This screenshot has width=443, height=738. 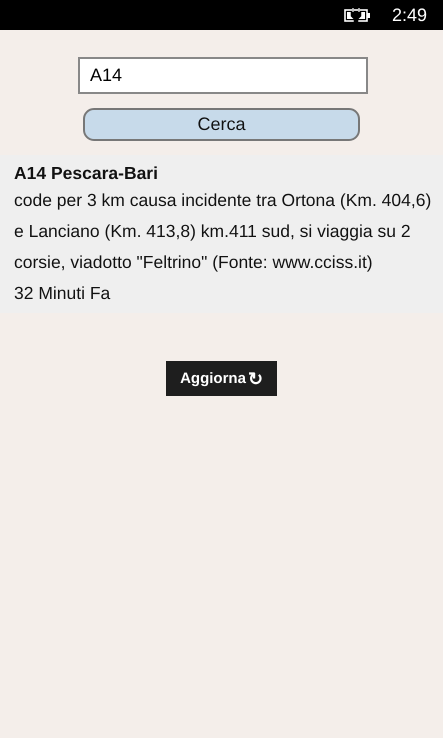 What do you see at coordinates (221, 378) in the screenshot?
I see `refresh-button: Aggiorna↻` at bounding box center [221, 378].